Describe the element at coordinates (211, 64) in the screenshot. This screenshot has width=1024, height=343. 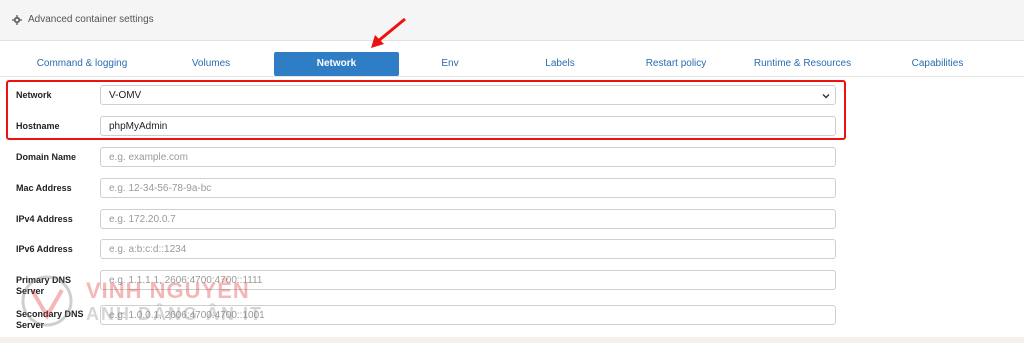
I see `tab-volumes: Volumes` at that location.